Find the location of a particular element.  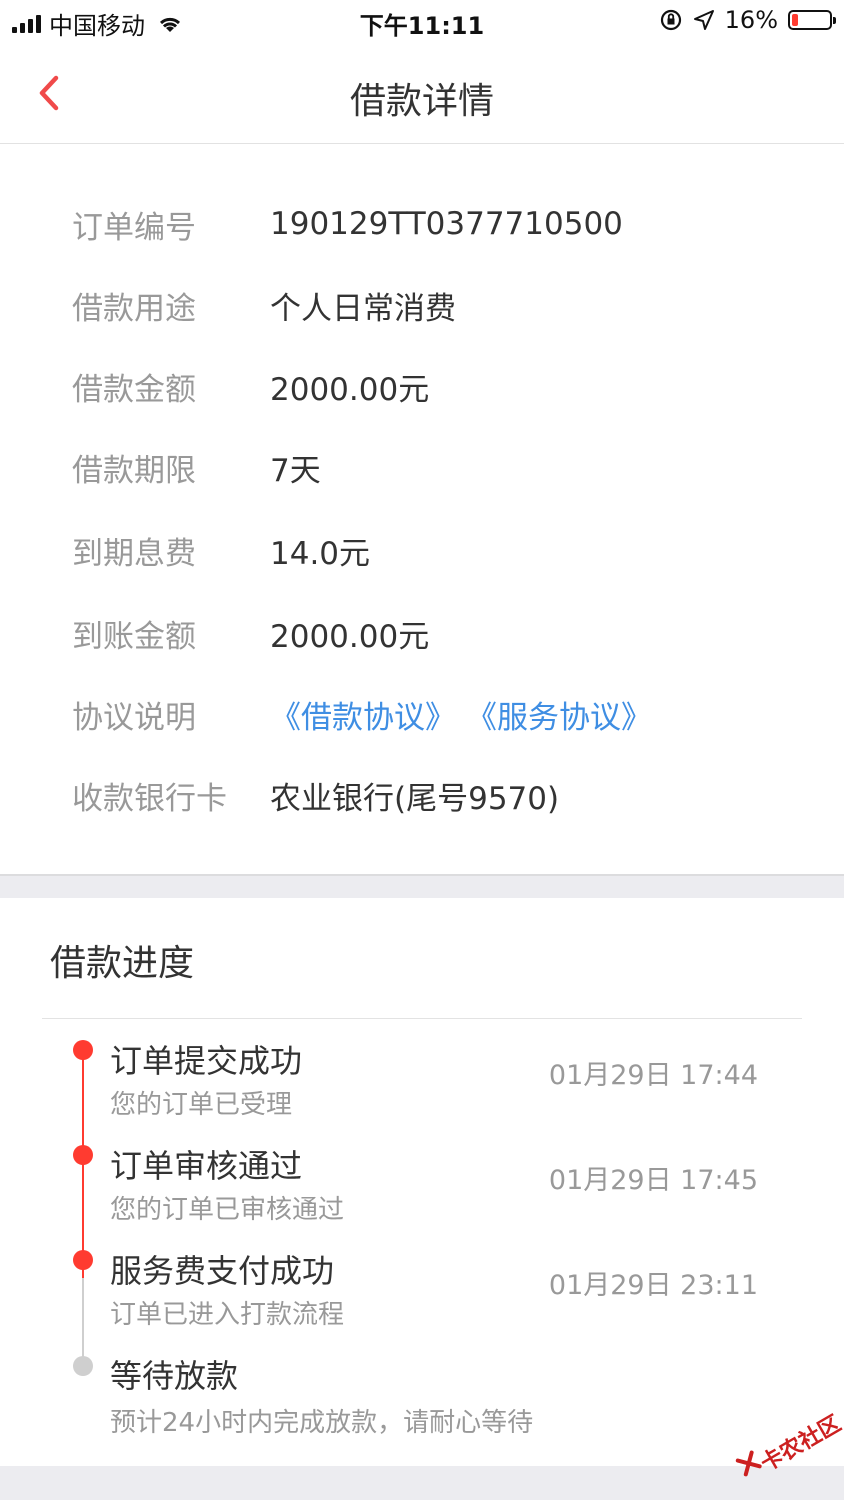

nav-bar: 借款详情 is located at coordinates (422, 94).